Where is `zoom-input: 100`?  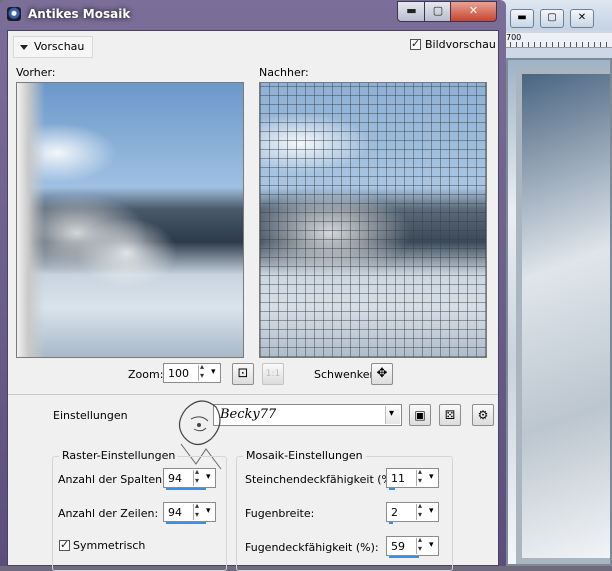
zoom-input: 100 is located at coordinates (192, 372).